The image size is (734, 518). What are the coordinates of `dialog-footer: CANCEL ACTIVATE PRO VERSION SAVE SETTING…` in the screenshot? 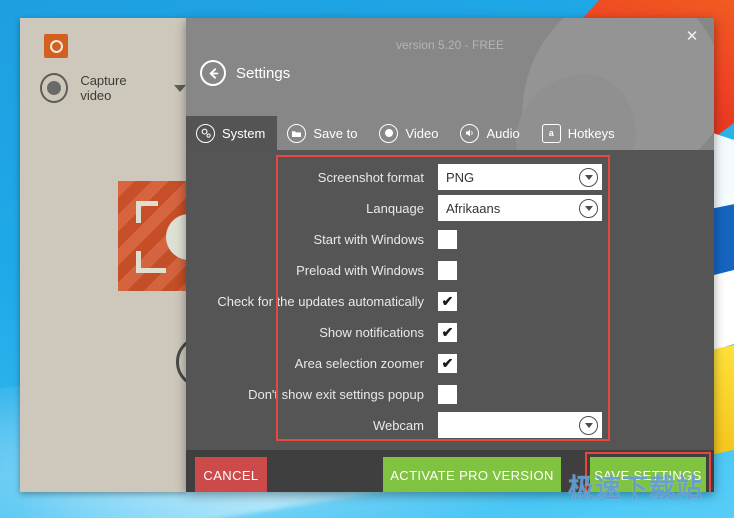 It's located at (450, 471).